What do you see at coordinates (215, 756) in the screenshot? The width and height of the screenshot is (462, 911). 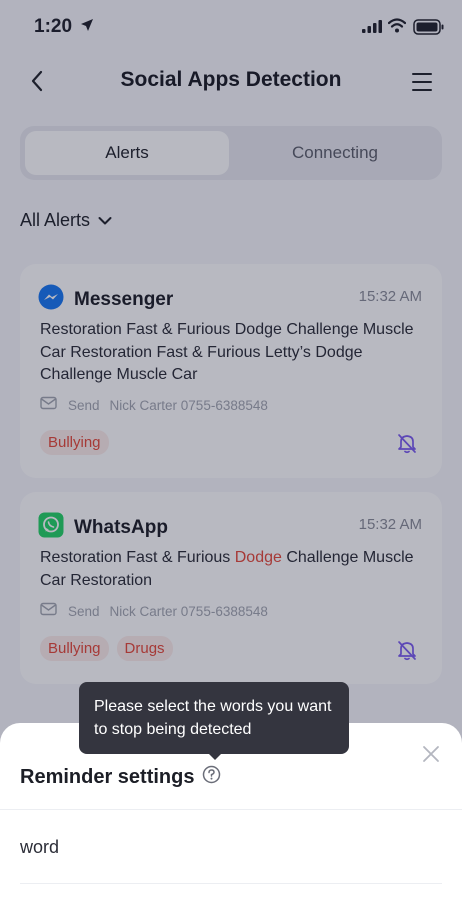 I see `tooltip-arrow` at bounding box center [215, 756].